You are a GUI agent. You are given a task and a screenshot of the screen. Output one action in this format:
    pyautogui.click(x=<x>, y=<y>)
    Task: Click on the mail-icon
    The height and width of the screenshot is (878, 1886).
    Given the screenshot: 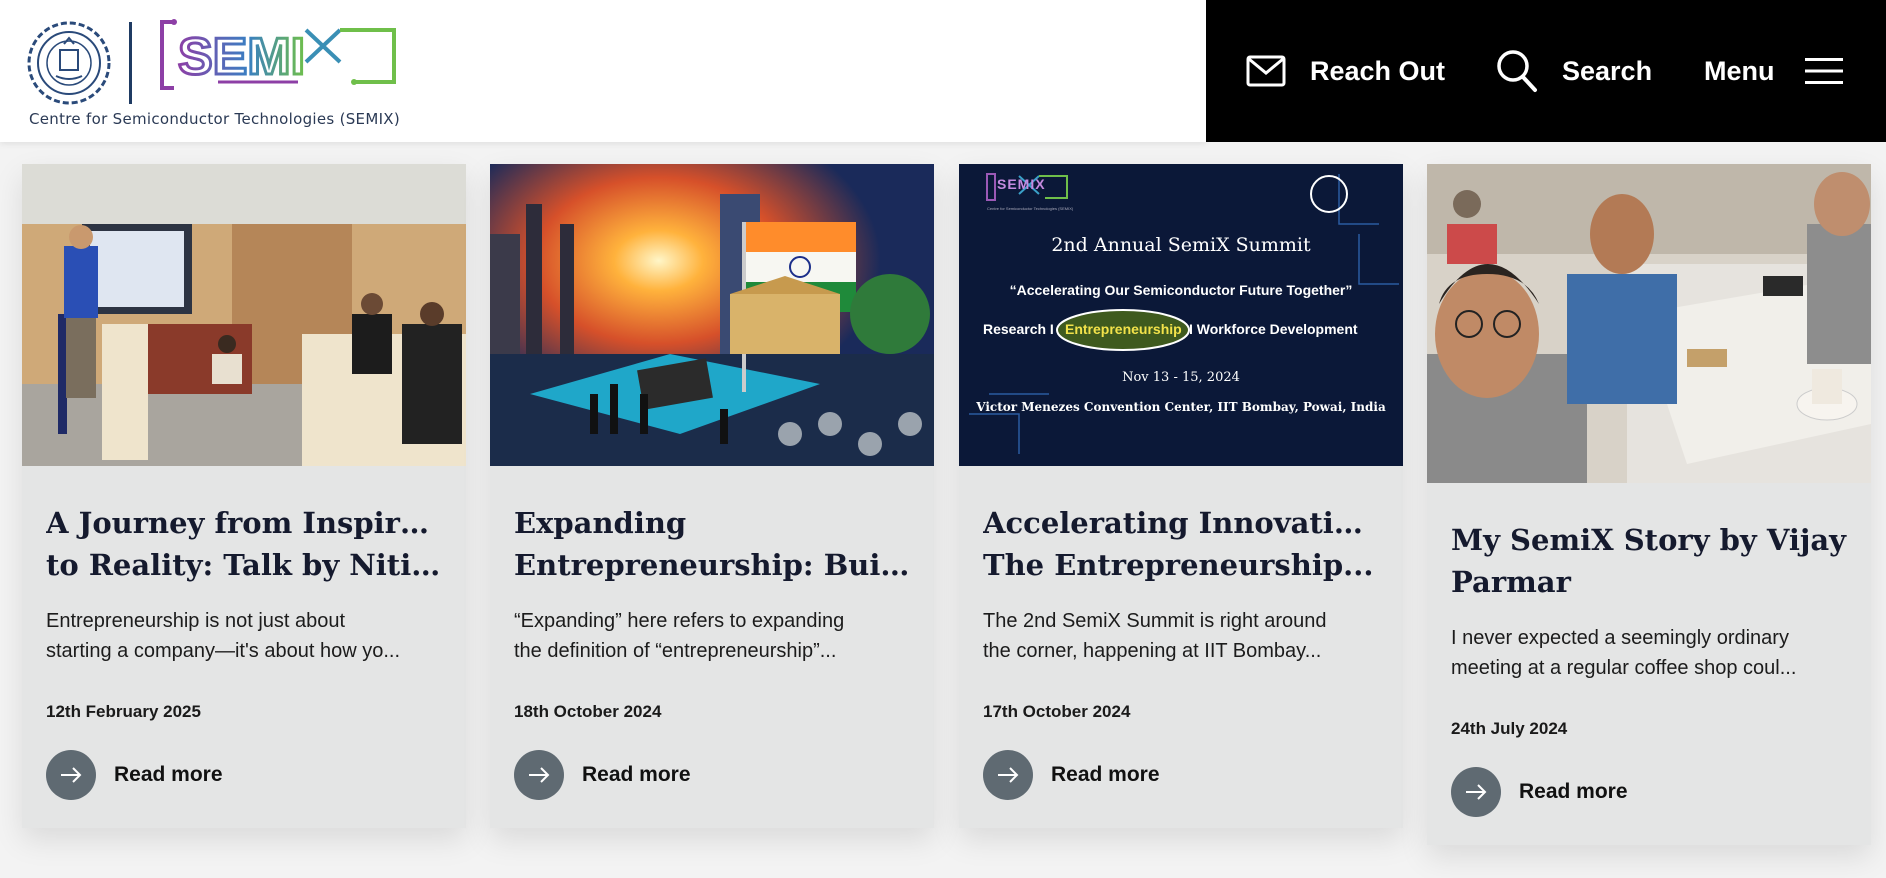 What is the action you would take?
    pyautogui.click(x=1266, y=71)
    